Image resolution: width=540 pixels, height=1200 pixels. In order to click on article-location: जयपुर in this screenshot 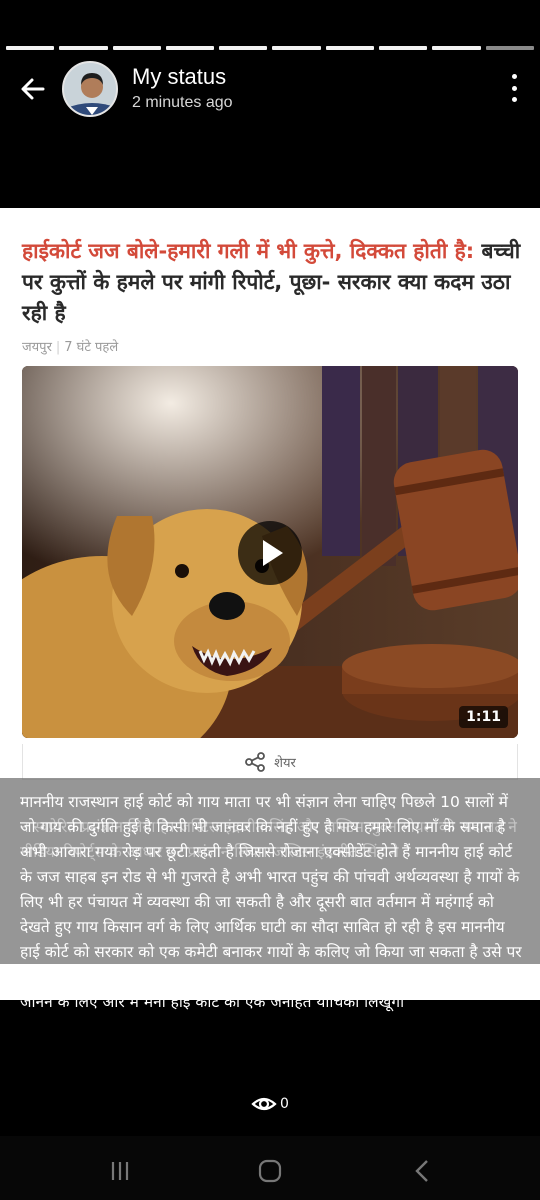, I will do `click(37, 347)`.